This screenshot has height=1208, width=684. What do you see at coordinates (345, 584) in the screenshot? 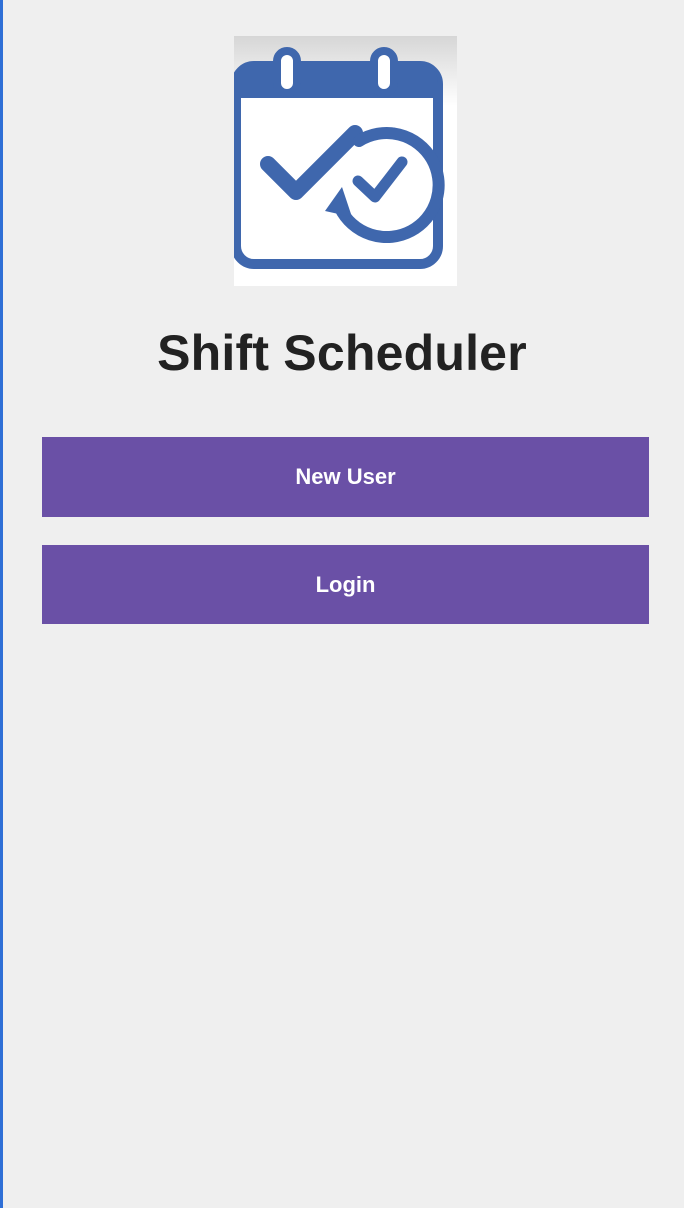
I see `login-button: Login` at bounding box center [345, 584].